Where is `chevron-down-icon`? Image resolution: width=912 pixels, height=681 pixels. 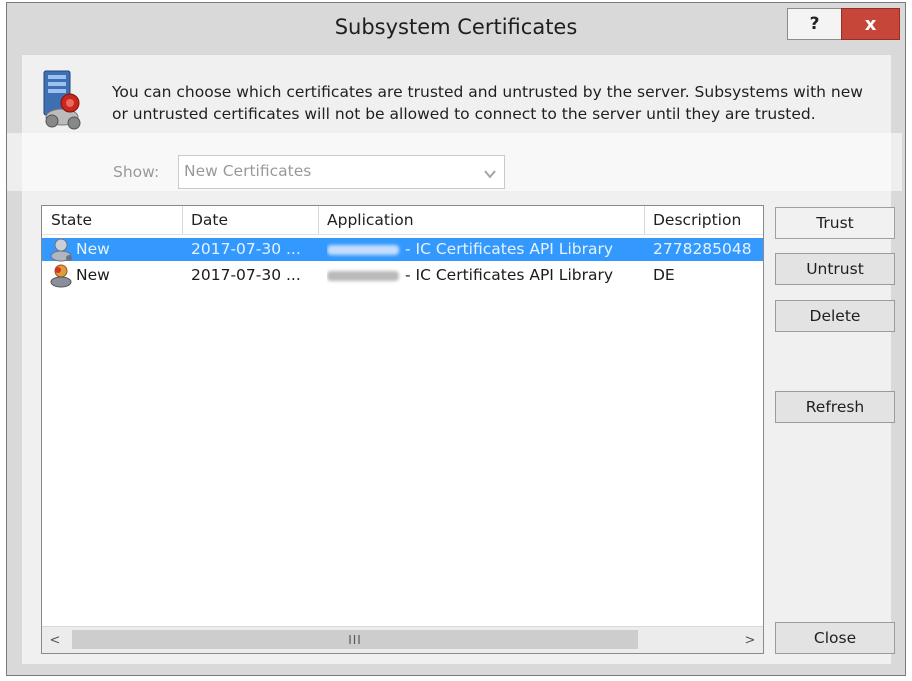
chevron-down-icon is located at coordinates (490, 174).